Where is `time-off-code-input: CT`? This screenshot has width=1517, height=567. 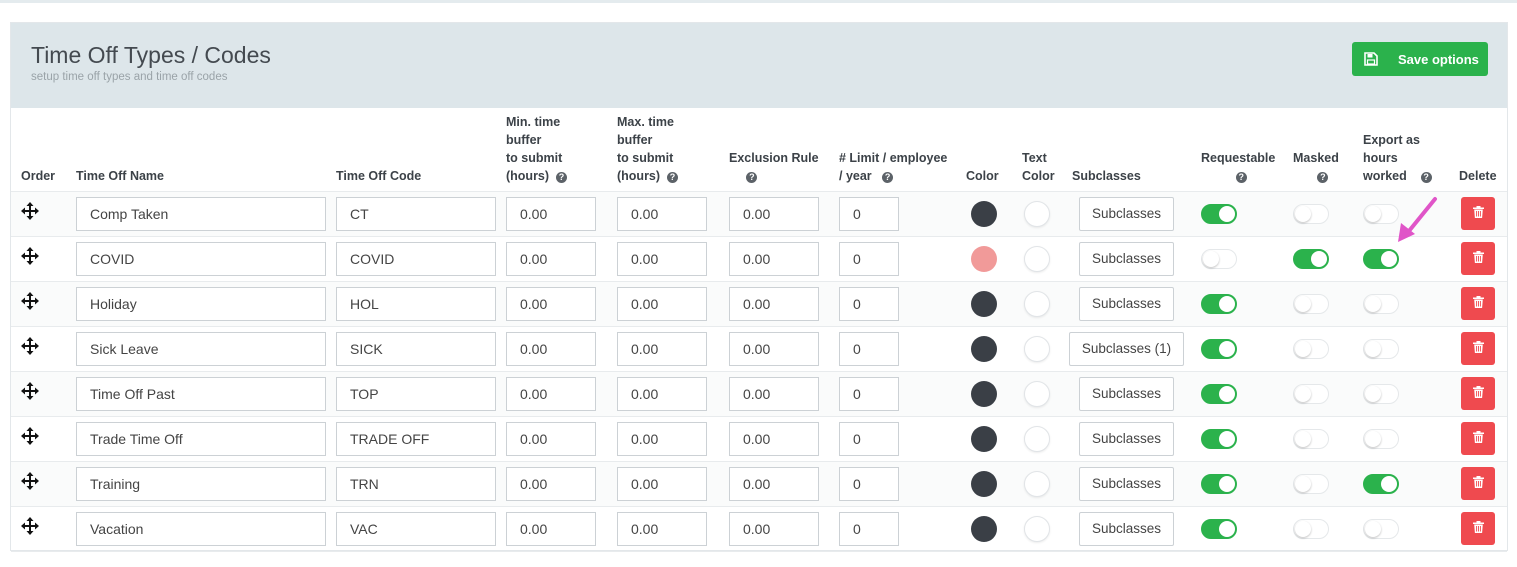 time-off-code-input: CT is located at coordinates (416, 213).